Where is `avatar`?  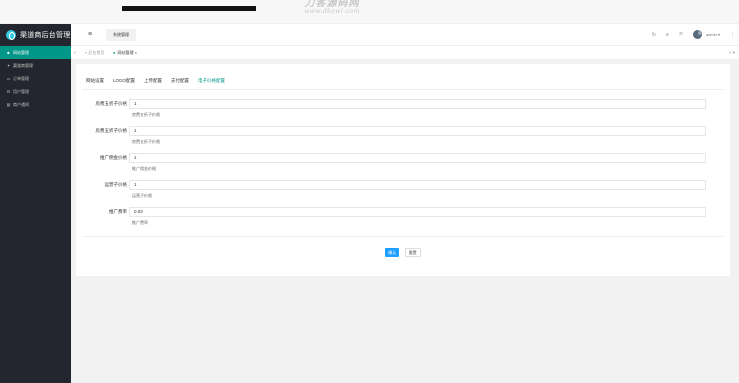
avatar is located at coordinates (697, 34).